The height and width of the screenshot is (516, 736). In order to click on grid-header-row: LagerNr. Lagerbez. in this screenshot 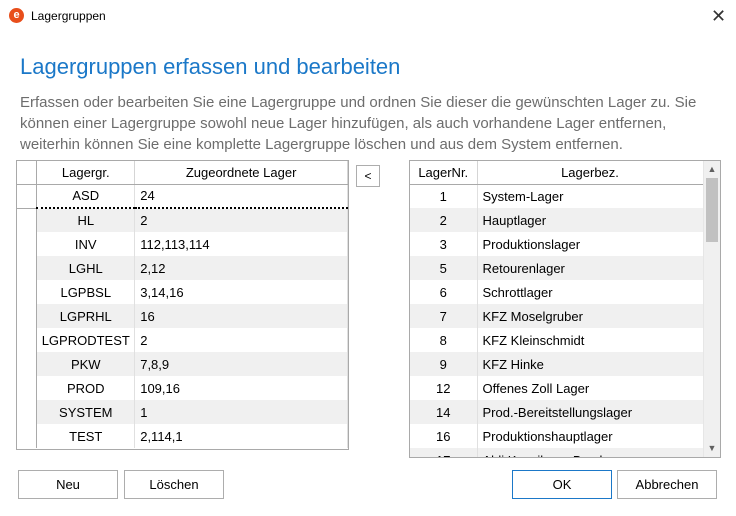, I will do `click(557, 173)`.